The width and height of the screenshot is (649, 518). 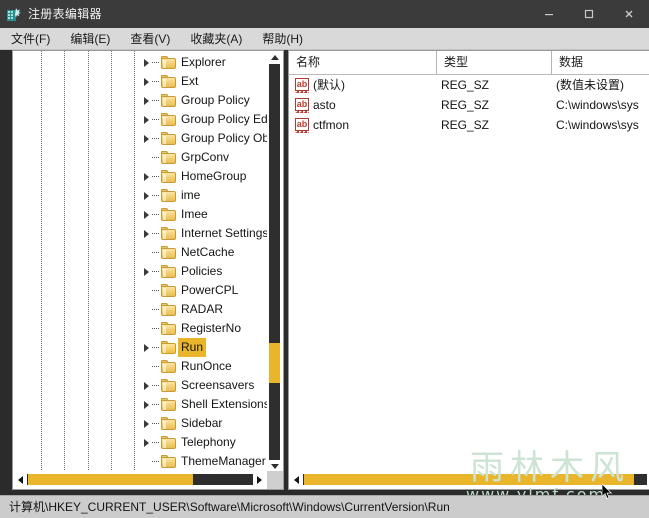 What do you see at coordinates (275, 480) in the screenshot?
I see `tree-scroll-corner` at bounding box center [275, 480].